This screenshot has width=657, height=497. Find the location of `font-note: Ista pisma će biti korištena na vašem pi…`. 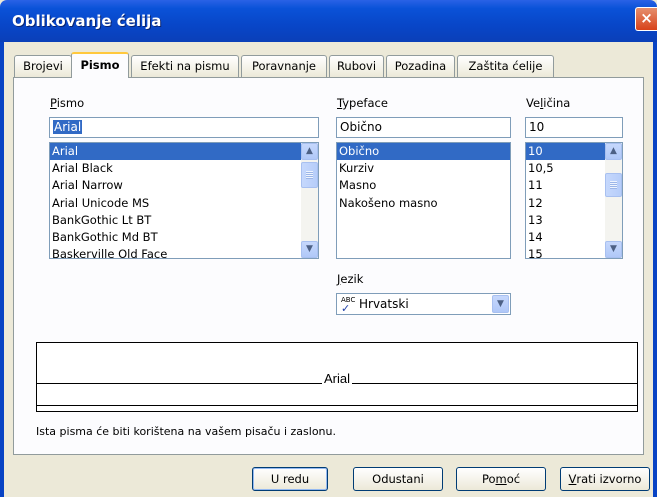

font-note: Ista pisma će biti korištena na vašem pi… is located at coordinates (186, 431).